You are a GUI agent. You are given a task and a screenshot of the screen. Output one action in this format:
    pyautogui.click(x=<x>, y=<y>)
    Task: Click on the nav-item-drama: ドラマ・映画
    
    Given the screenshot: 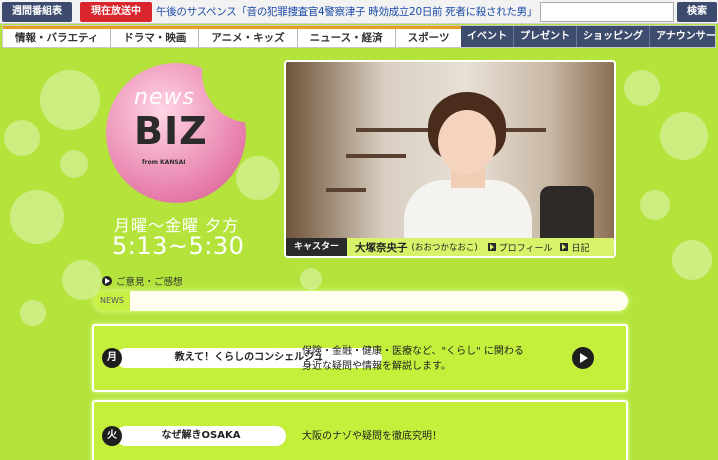 What is the action you would take?
    pyautogui.click(x=155, y=38)
    